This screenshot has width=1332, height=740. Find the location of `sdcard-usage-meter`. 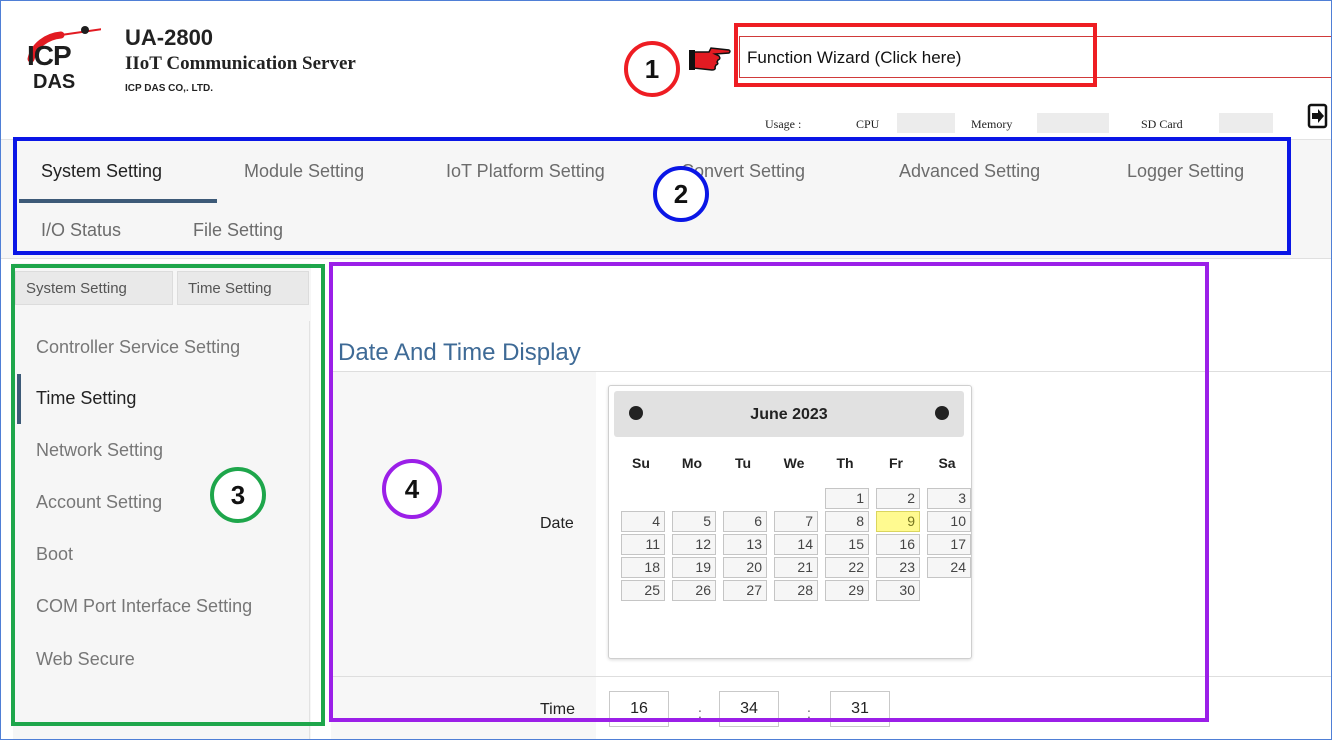

sdcard-usage-meter is located at coordinates (1246, 123).